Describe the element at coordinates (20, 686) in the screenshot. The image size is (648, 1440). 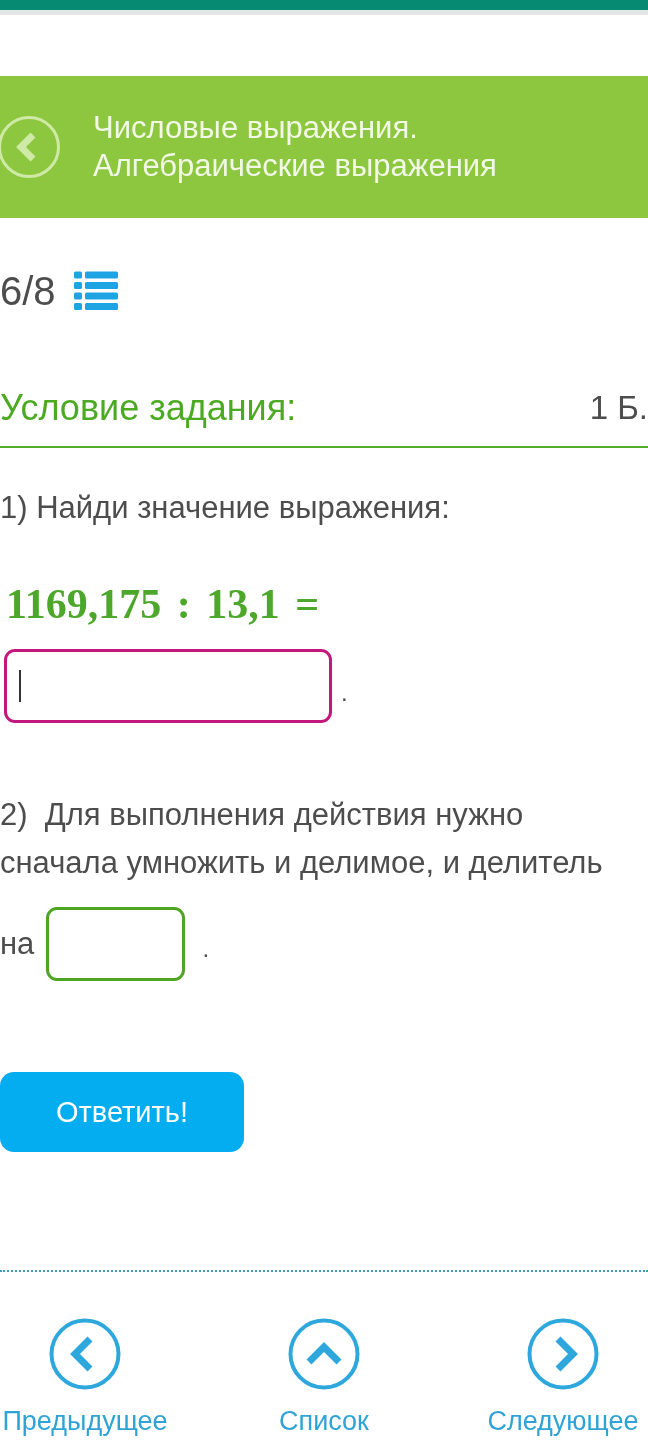
I see `text-cursor-icon` at that location.